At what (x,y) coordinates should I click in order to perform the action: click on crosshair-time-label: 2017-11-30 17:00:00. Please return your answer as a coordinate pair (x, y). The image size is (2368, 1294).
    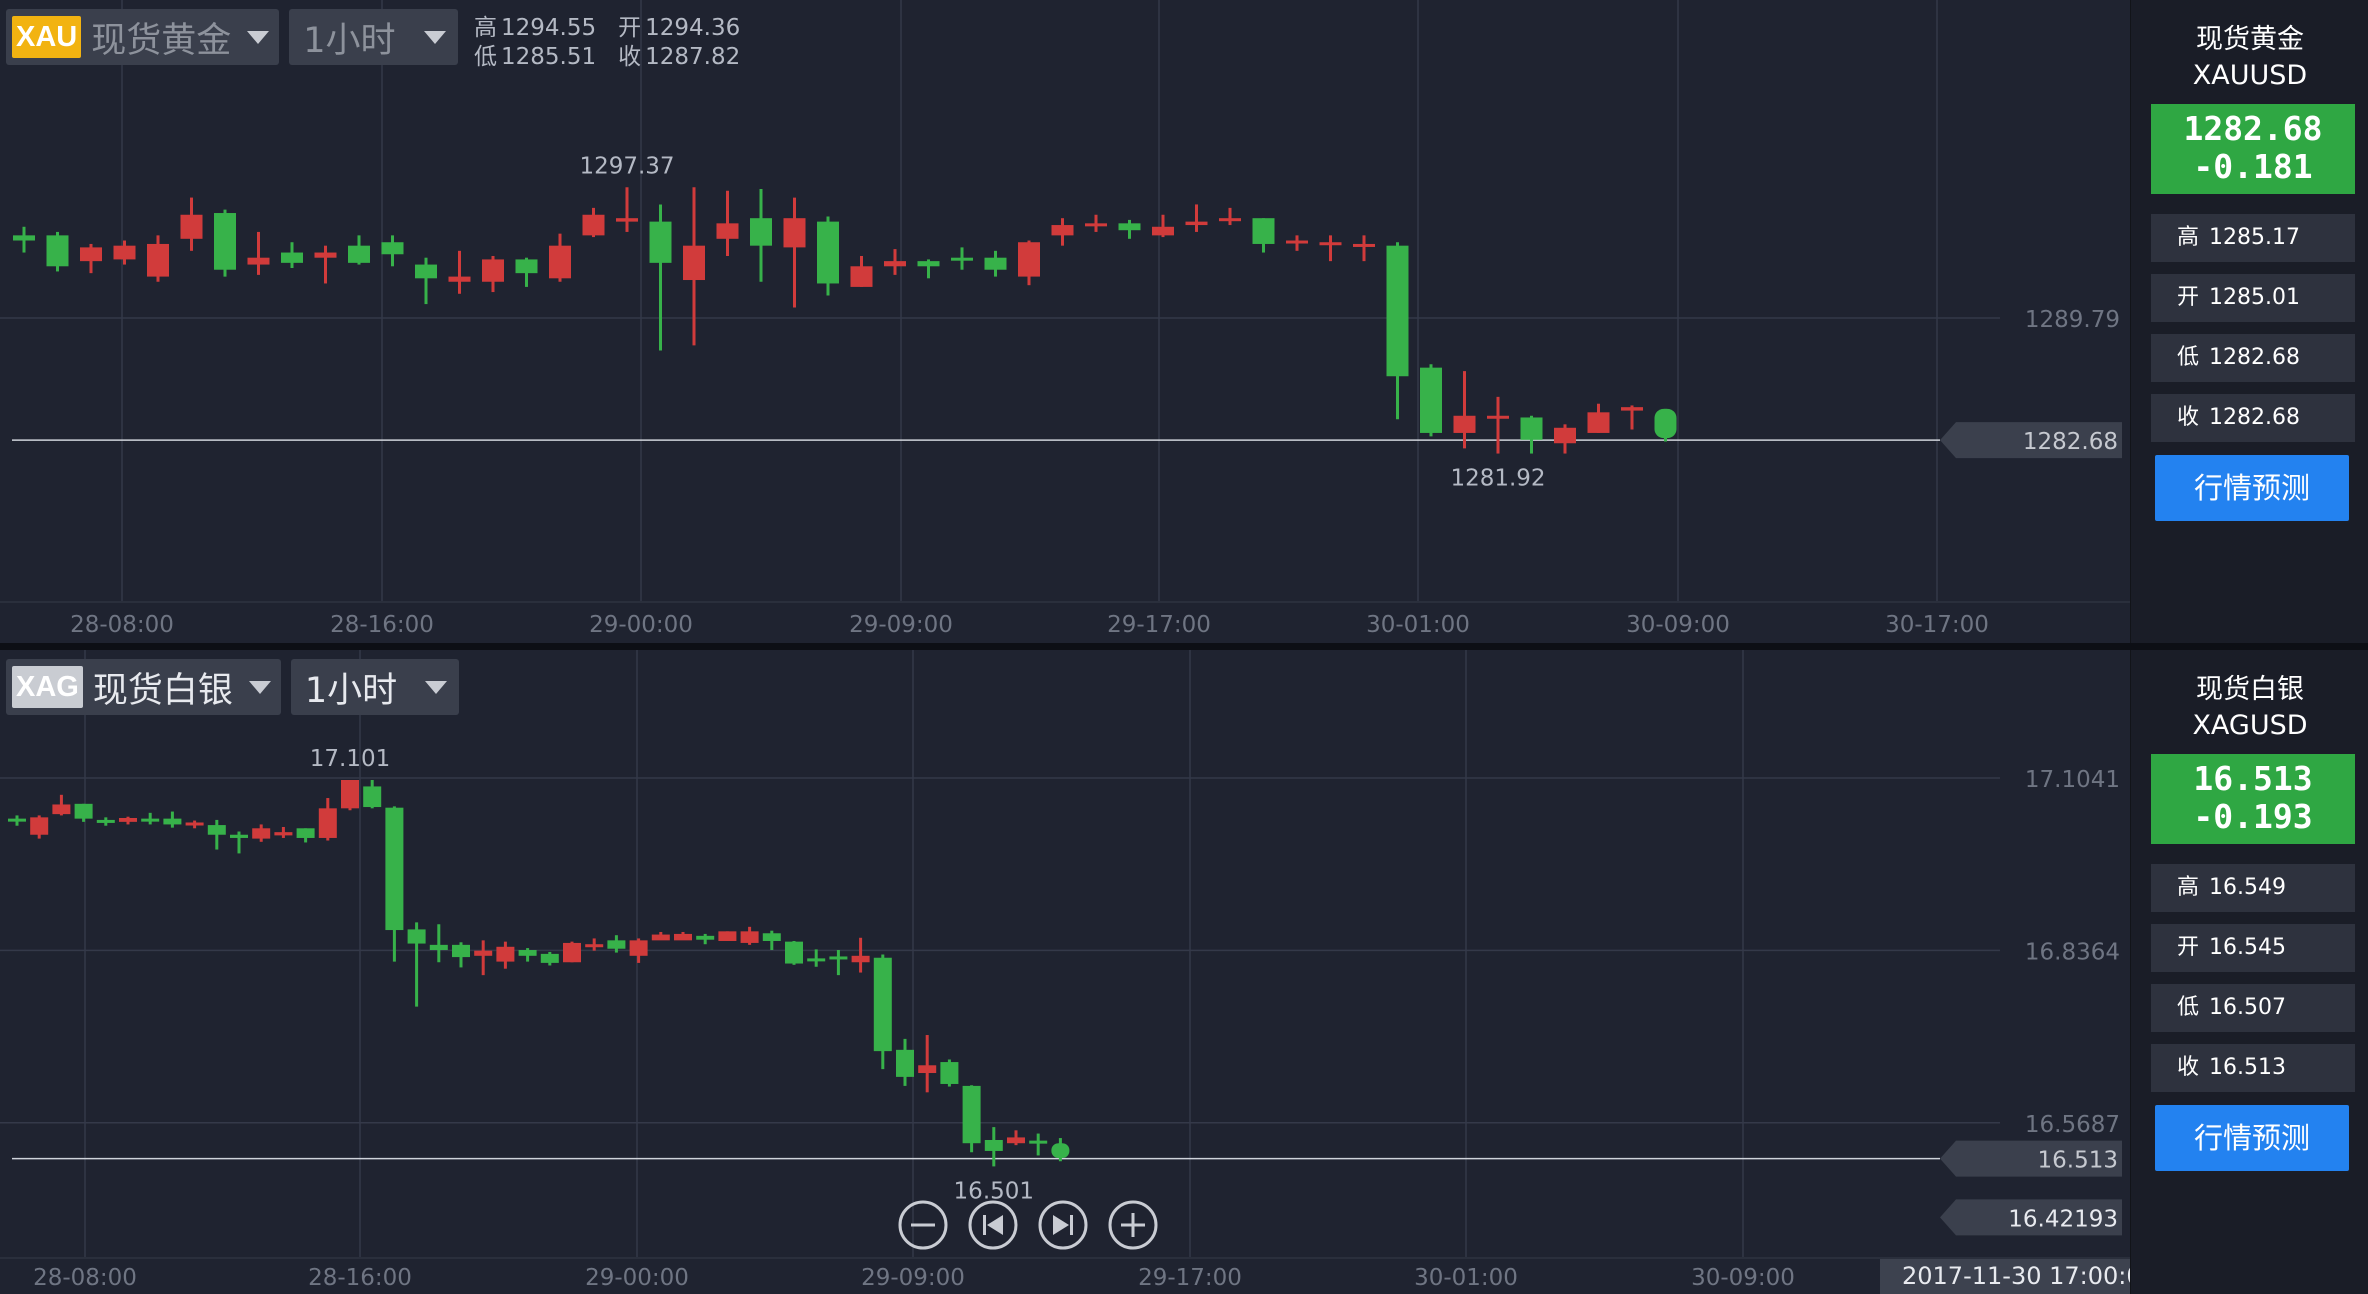
    Looking at the image, I should click on (2005, 1276).